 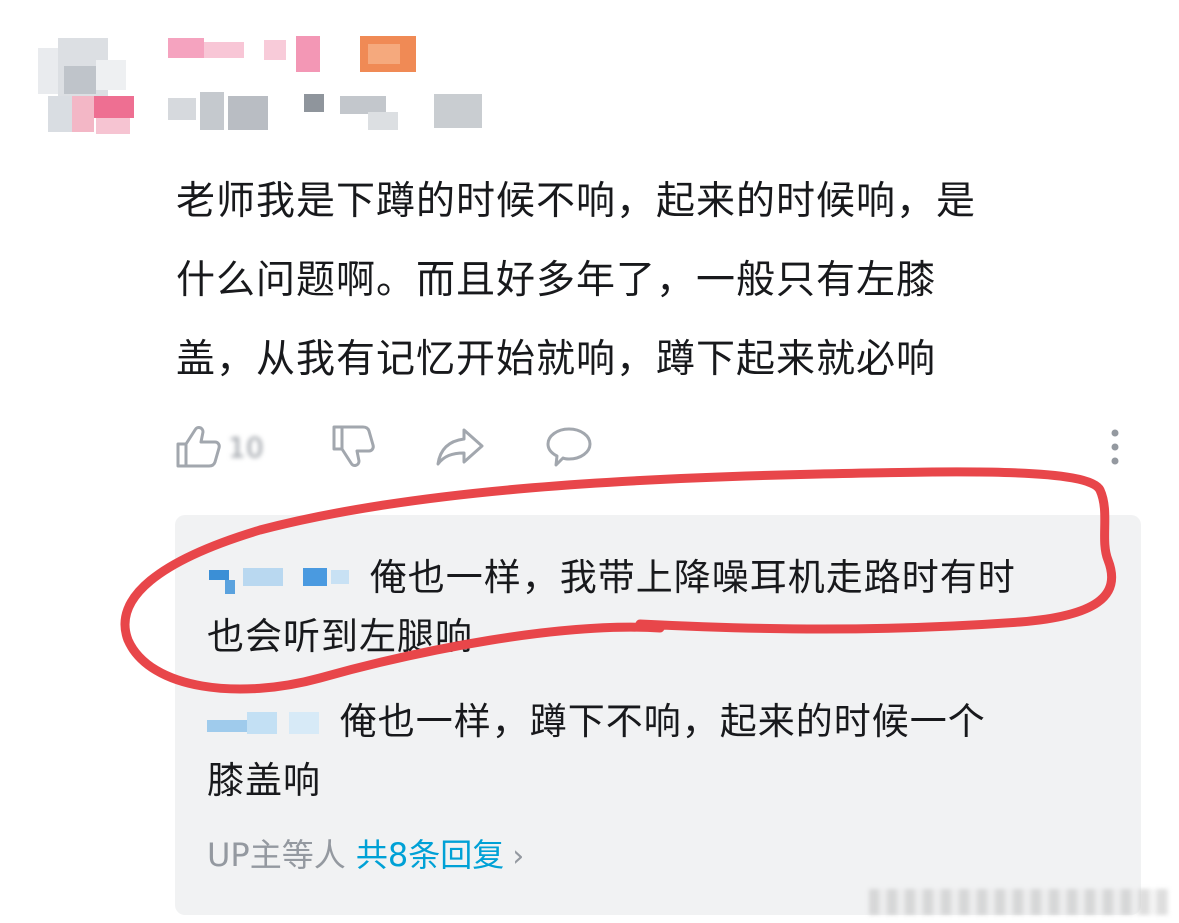 I want to click on dislike-button, so click(x=353, y=447).